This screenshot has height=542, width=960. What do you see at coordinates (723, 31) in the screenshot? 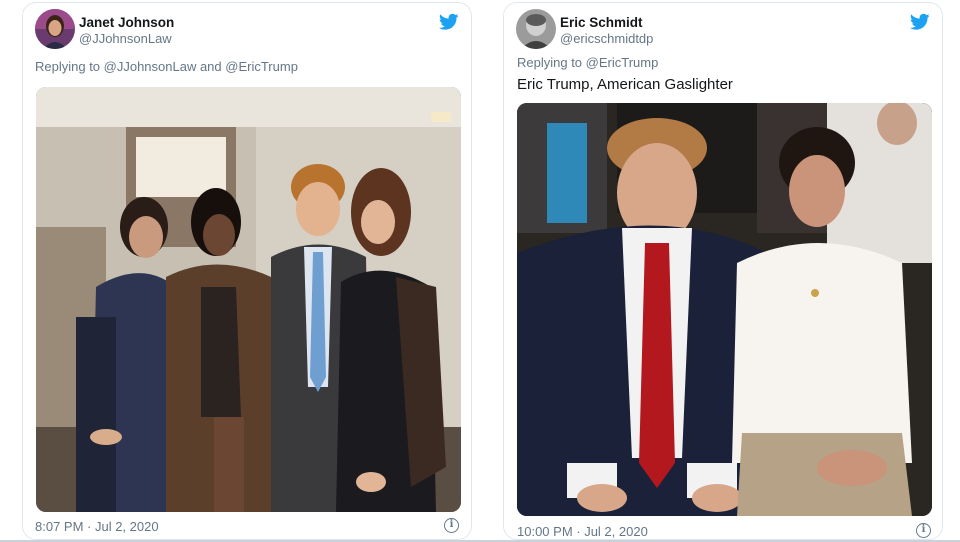
I see `tweet-header: Eric Schmidt @ericschmidtdp` at bounding box center [723, 31].